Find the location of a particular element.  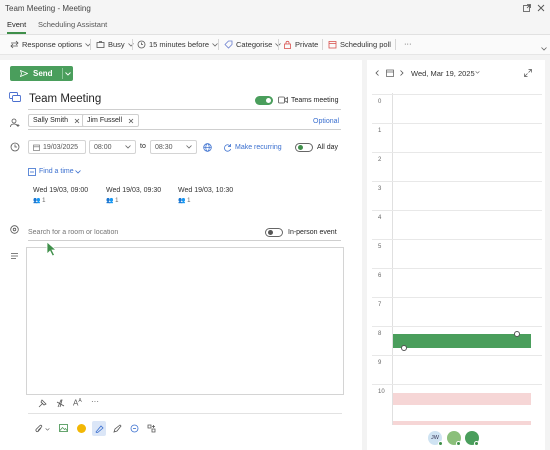

format-painter-icon is located at coordinates (42, 403).